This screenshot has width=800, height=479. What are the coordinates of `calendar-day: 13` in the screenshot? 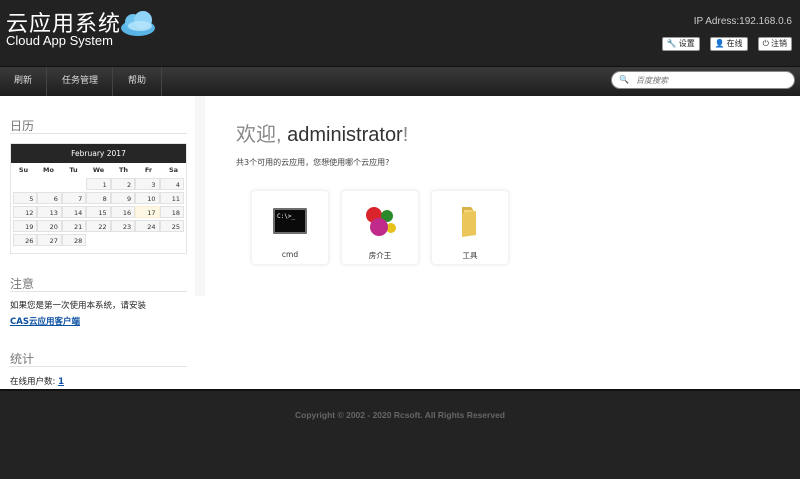 It's located at (49, 212).